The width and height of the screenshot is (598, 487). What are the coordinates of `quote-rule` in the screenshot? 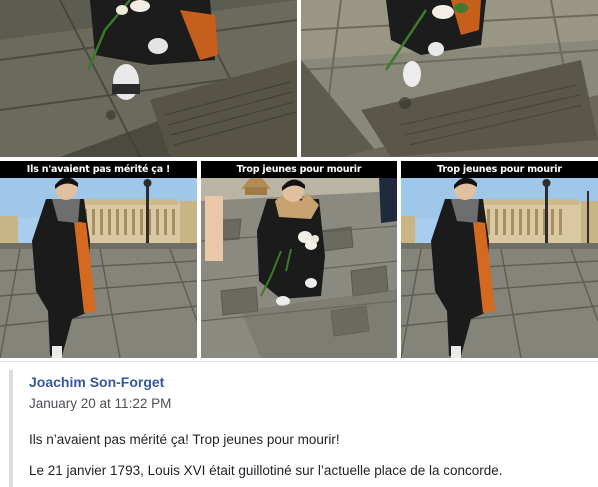 It's located at (11, 428).